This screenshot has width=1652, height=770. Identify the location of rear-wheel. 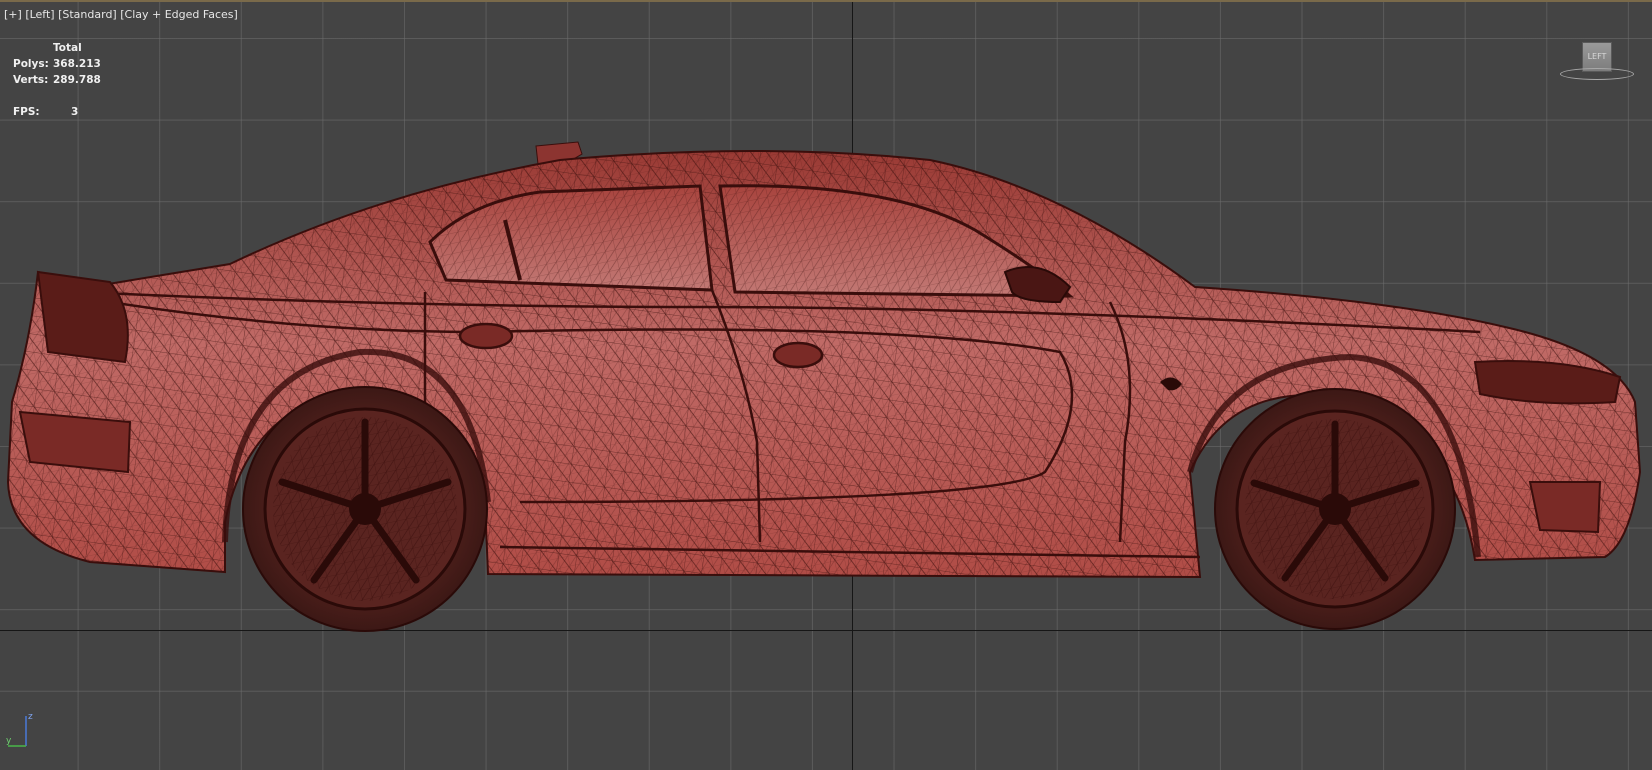
(365, 509).